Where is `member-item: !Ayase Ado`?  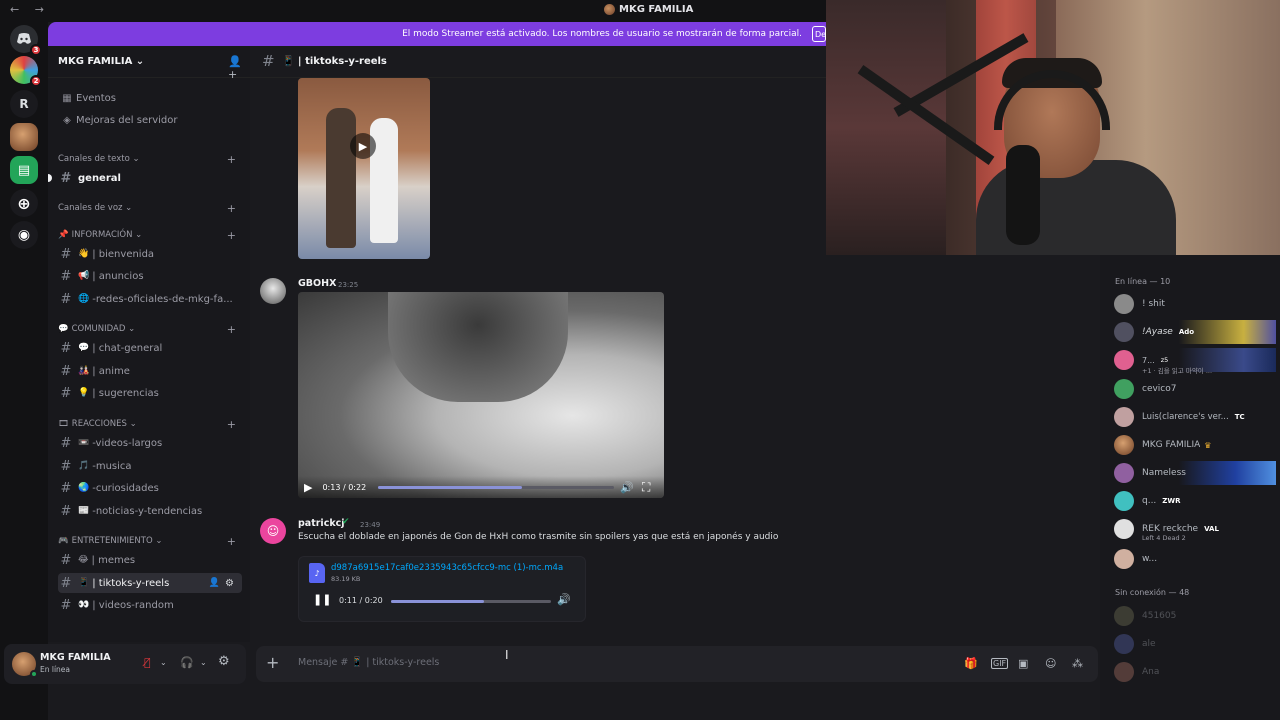 member-item: !Ayase Ado is located at coordinates (1195, 332).